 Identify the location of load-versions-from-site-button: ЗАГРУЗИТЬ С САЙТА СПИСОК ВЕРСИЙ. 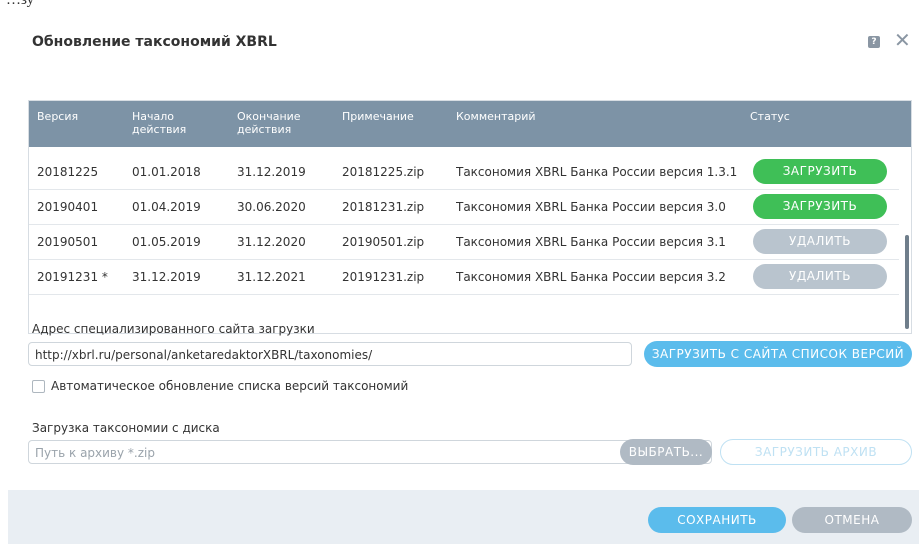
(778, 354).